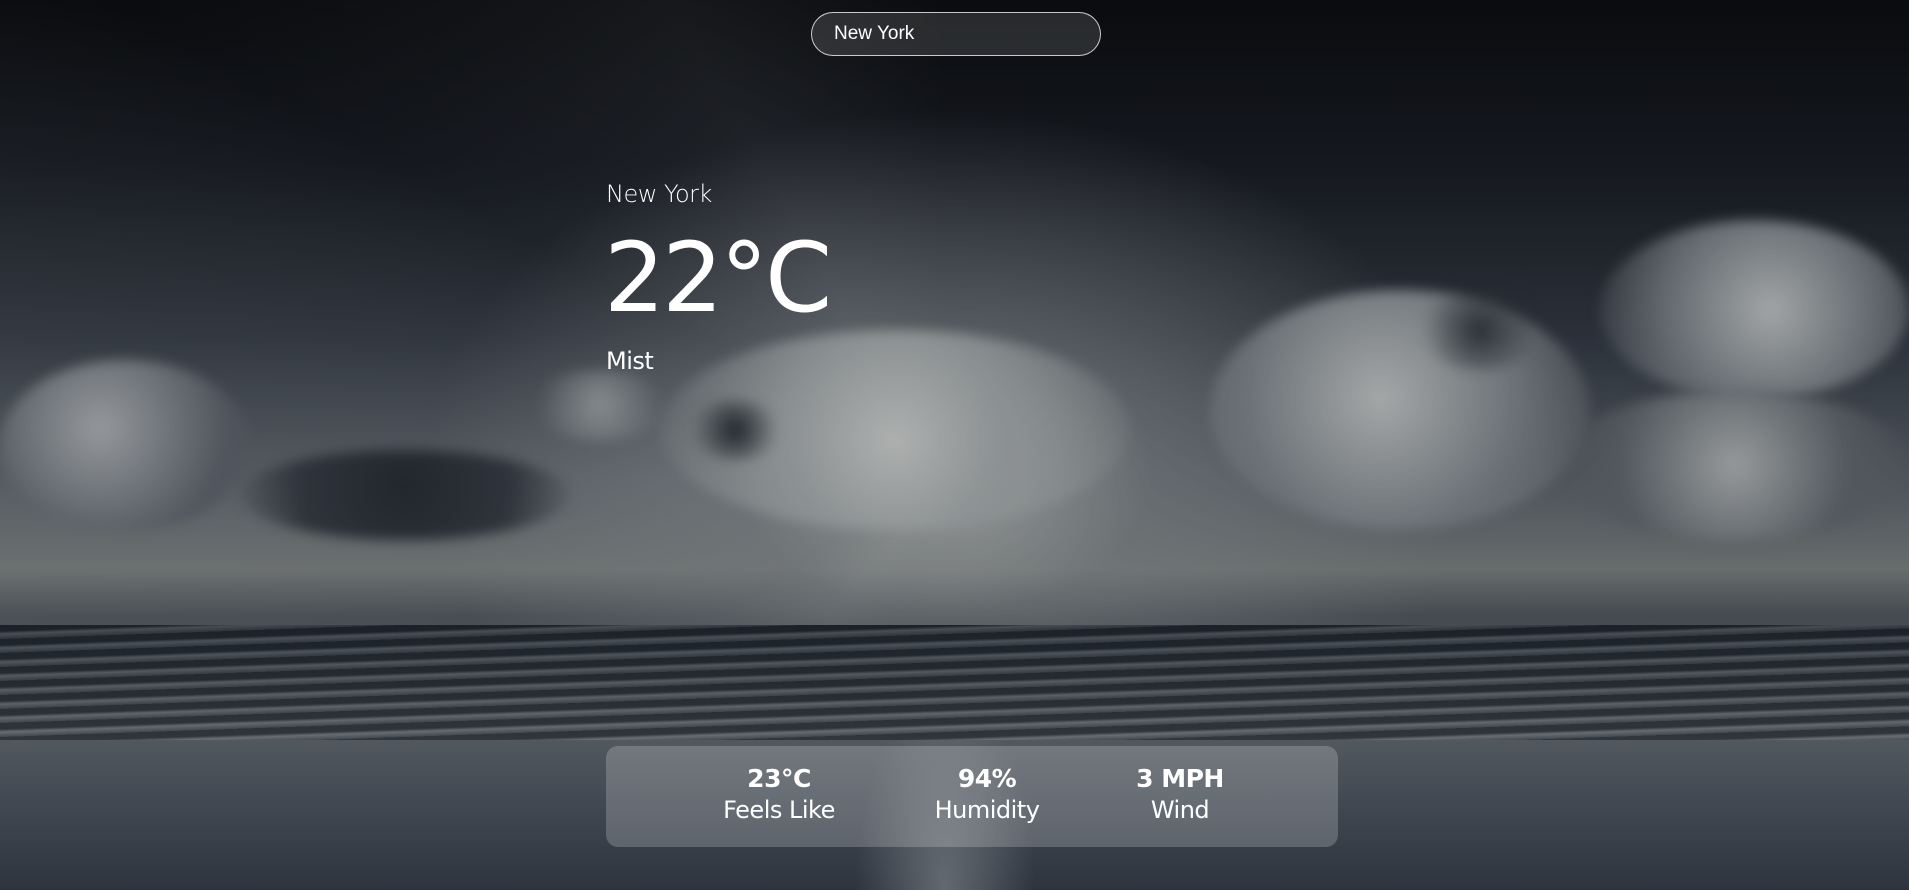 This screenshot has height=890, width=1909. What do you see at coordinates (779, 810) in the screenshot?
I see `feels-like-label: Feels Like` at bounding box center [779, 810].